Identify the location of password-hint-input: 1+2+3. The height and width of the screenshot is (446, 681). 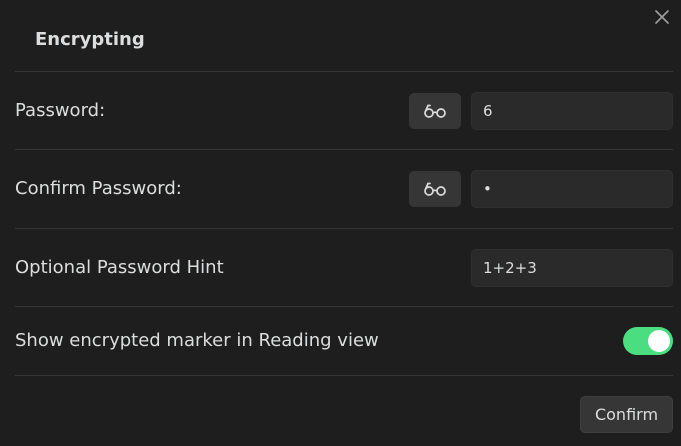
(572, 268).